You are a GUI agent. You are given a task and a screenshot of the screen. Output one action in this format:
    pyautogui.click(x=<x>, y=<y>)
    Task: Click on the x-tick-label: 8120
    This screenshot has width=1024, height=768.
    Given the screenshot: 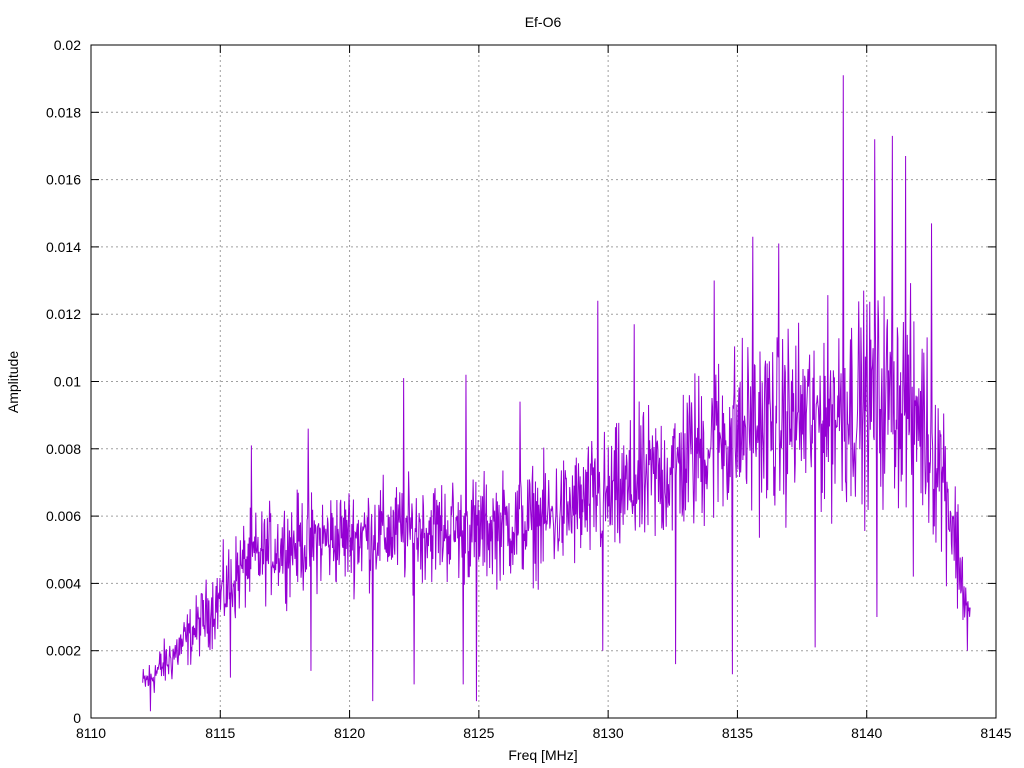 What is the action you would take?
    pyautogui.click(x=349, y=733)
    